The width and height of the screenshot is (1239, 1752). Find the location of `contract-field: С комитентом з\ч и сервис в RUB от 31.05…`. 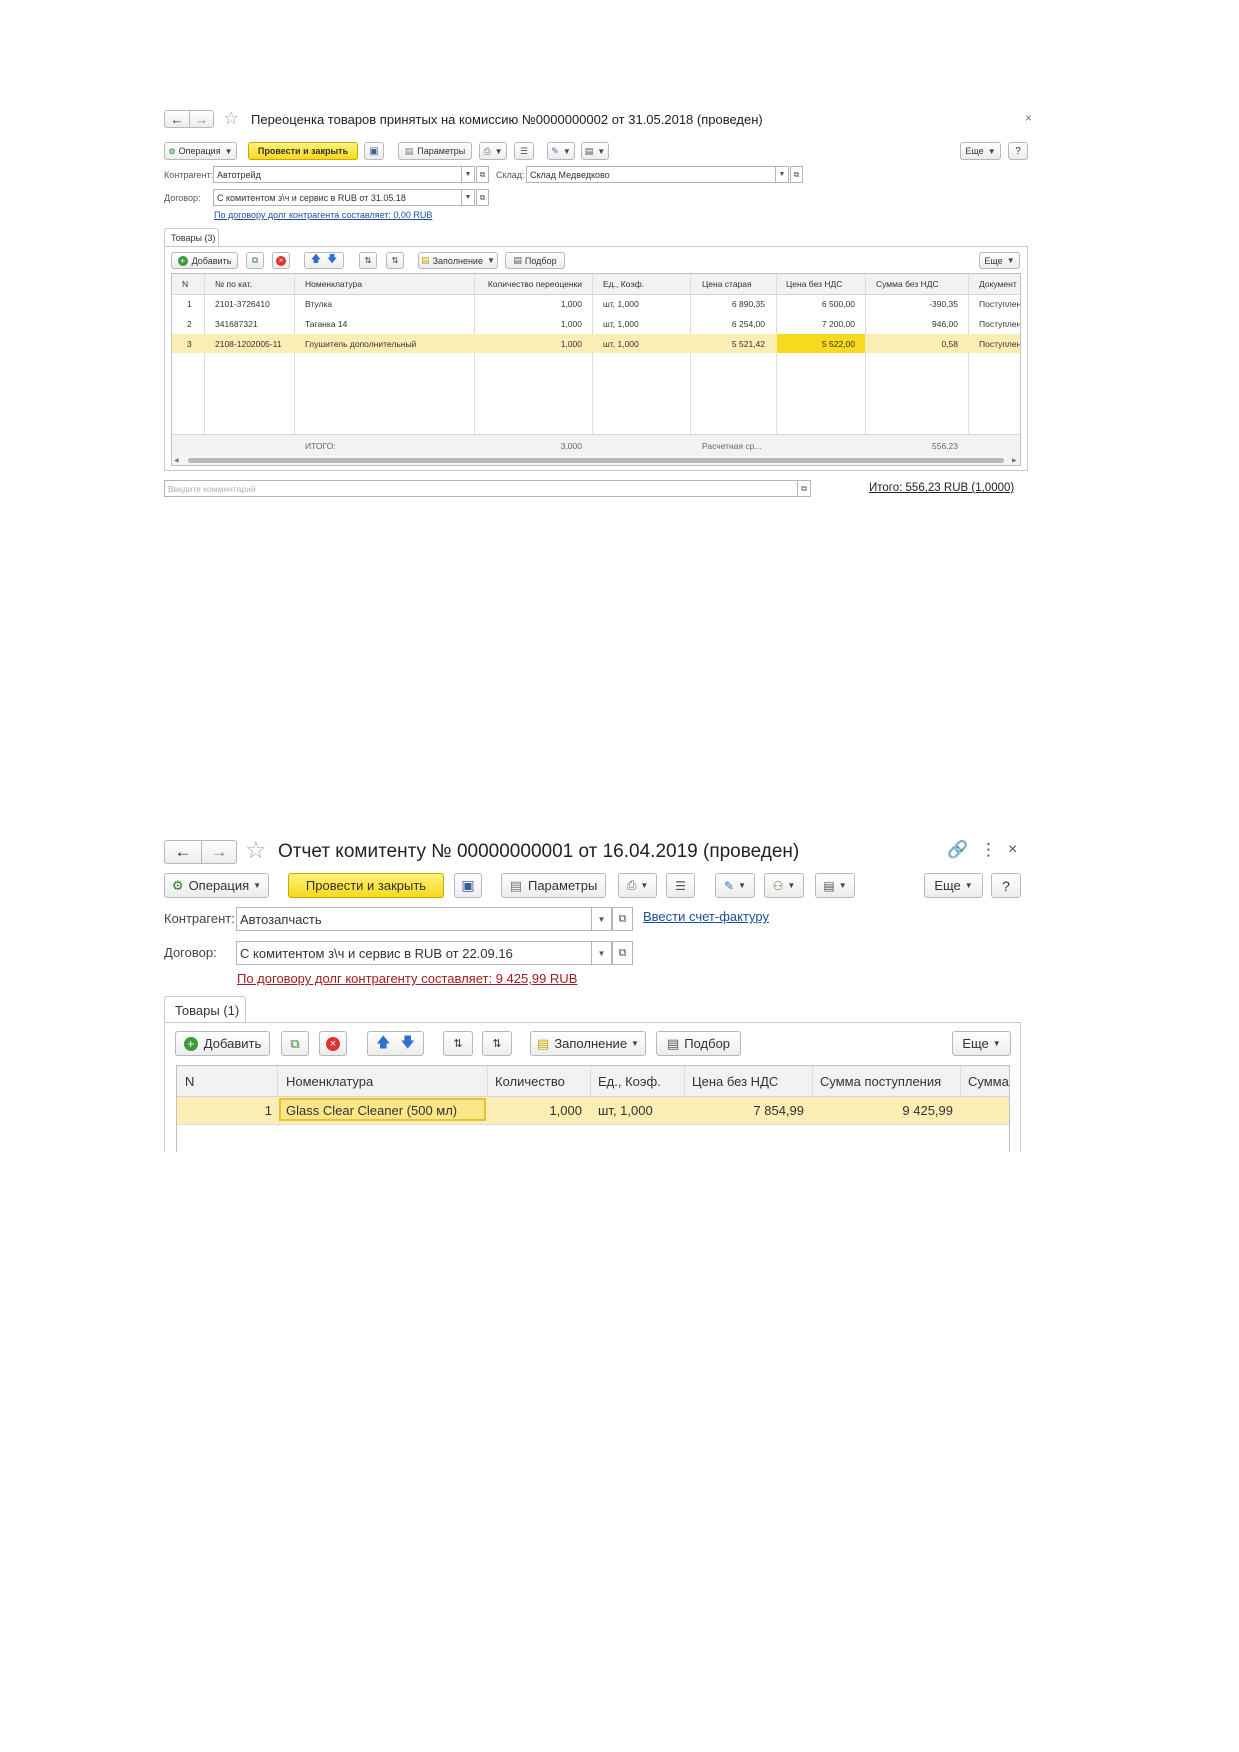

contract-field: С комитентом з\ч и сервис в RUB от 31.05… is located at coordinates (337, 197).